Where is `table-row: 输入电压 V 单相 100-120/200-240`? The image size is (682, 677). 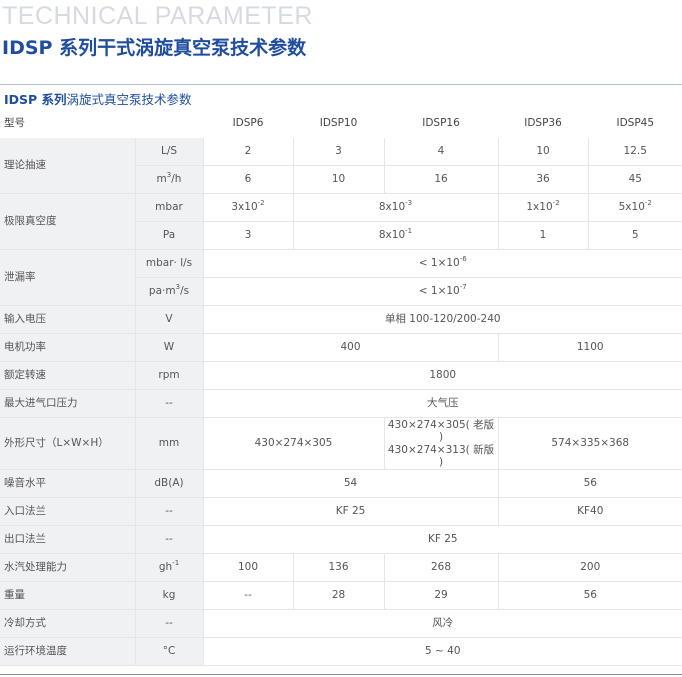 table-row: 输入电压 V 单相 100-120/200-240 is located at coordinates (341, 319).